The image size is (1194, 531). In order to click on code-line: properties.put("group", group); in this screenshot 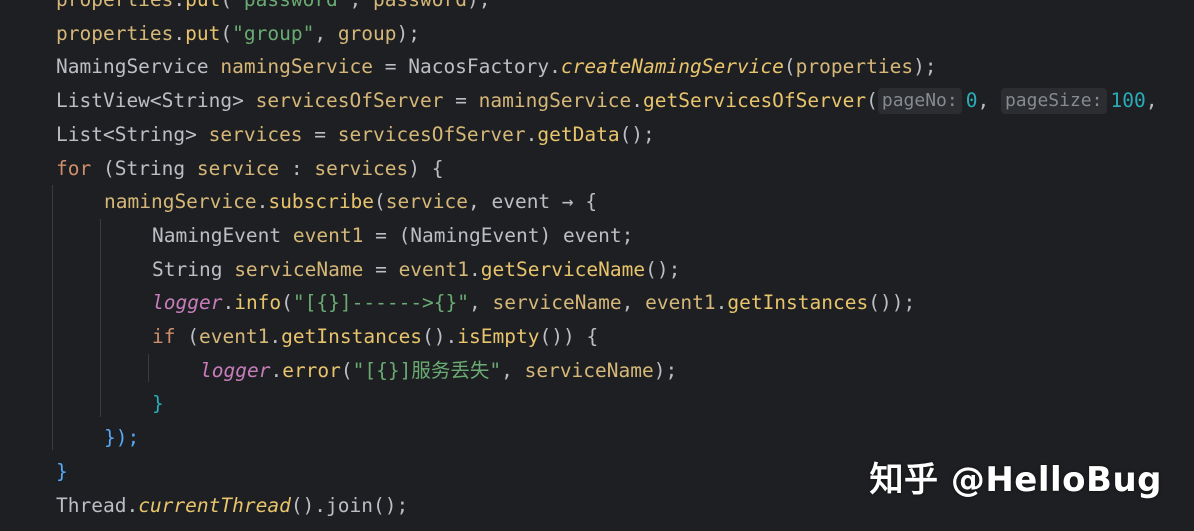, I will do `click(238, 34)`.